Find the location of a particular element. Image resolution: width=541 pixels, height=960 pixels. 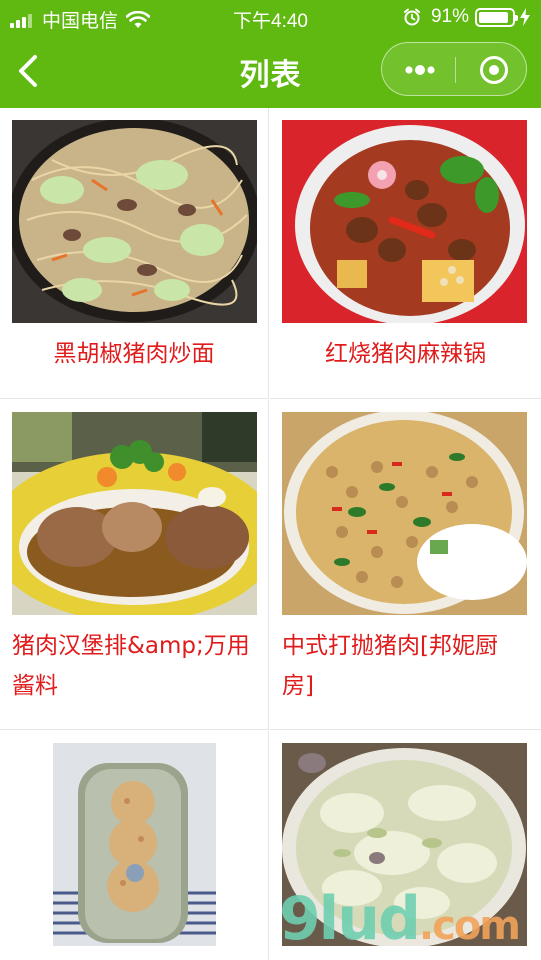

status-right: 91% is located at coordinates (467, 17).